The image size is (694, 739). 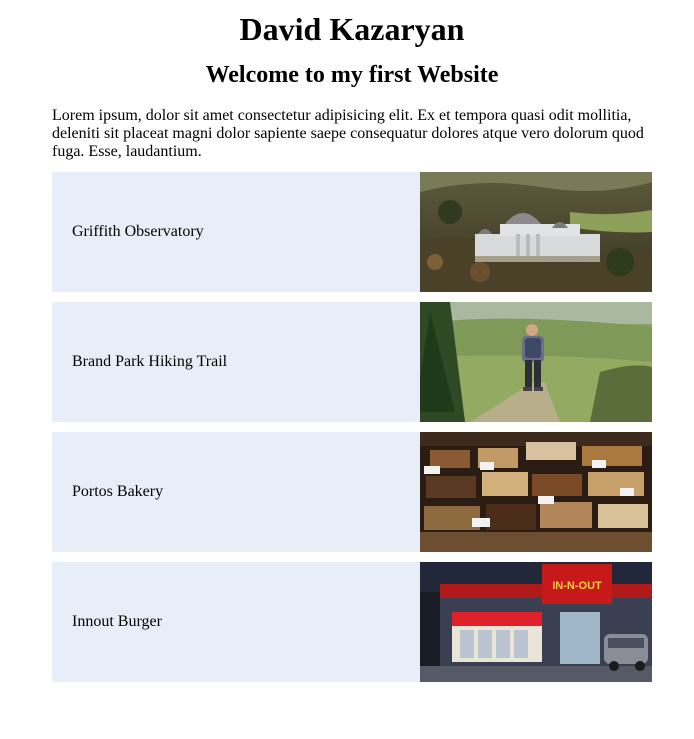 I want to click on place-card-label: Griffith Observatory, so click(x=138, y=231).